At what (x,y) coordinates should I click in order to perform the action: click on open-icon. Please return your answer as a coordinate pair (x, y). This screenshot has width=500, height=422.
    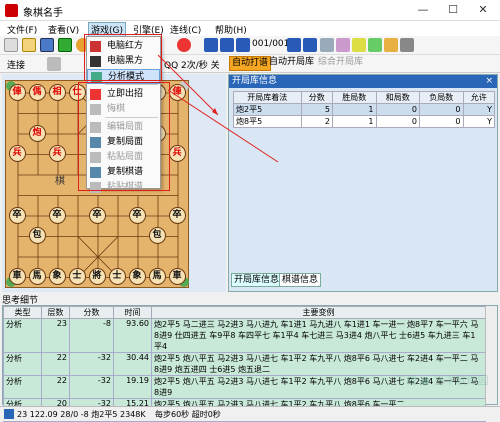
    Looking at the image, I should click on (29, 45).